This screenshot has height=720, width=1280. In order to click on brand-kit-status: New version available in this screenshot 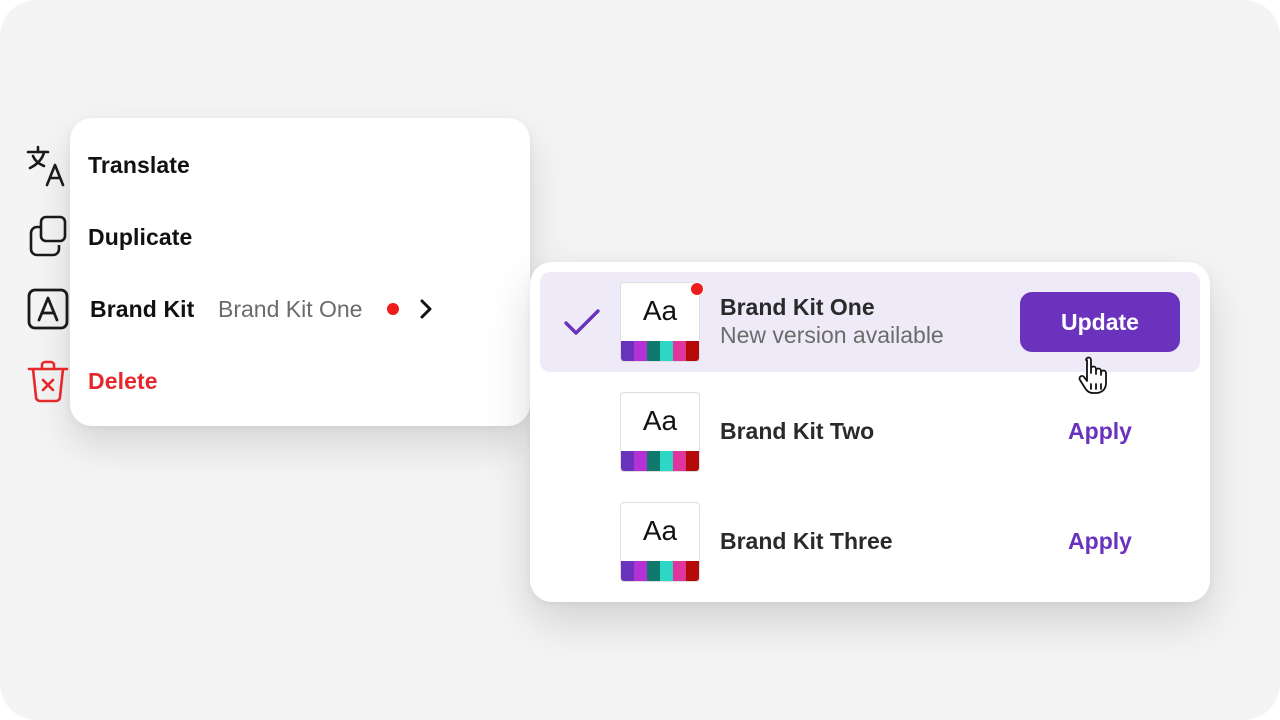, I will do `click(832, 335)`.